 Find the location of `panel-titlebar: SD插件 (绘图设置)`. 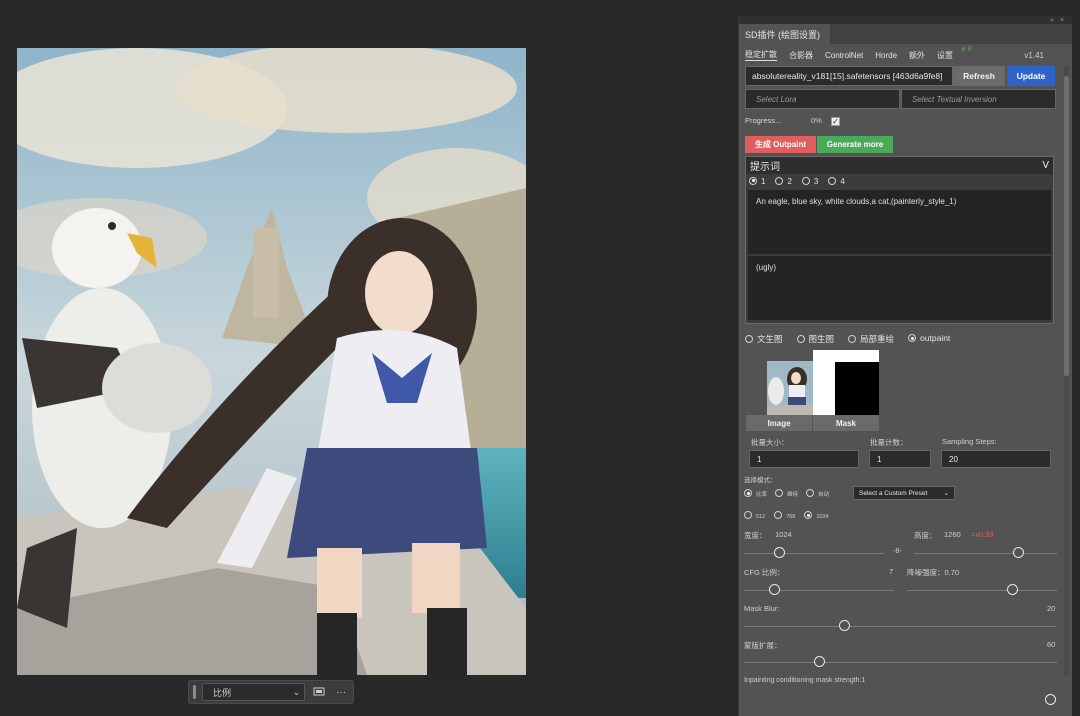

panel-titlebar: SD插件 (绘图设置) is located at coordinates (905, 34).